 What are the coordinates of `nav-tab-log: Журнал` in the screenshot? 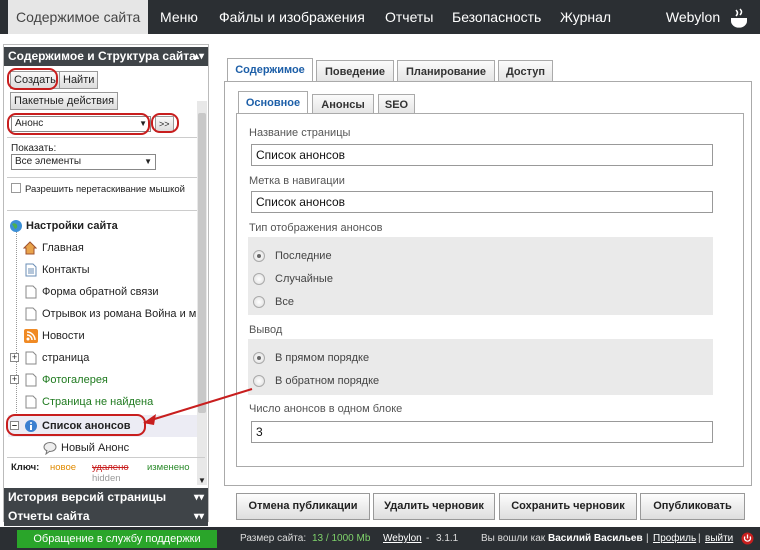 It's located at (585, 17).